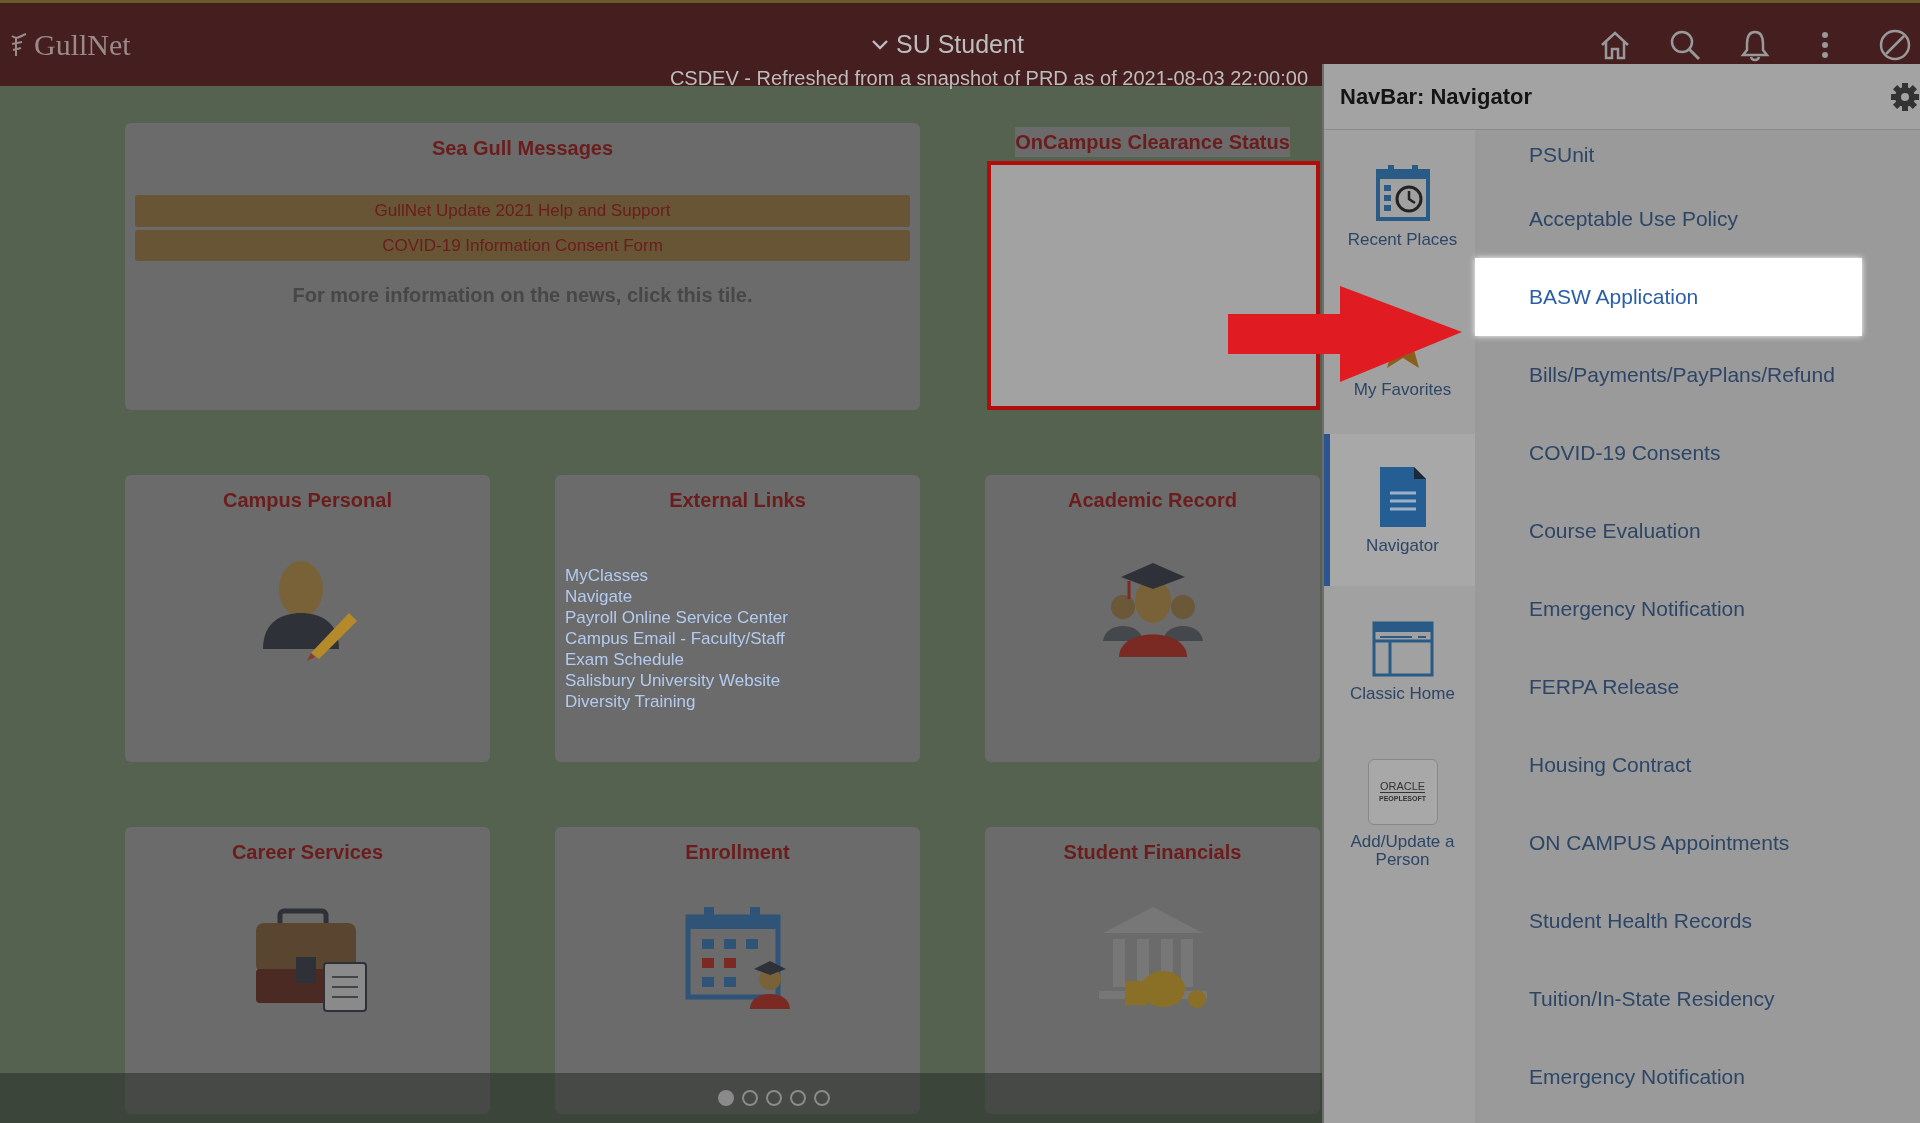  What do you see at coordinates (1697, 531) in the screenshot?
I see `navigator-menu-item: Course Evaluation` at bounding box center [1697, 531].